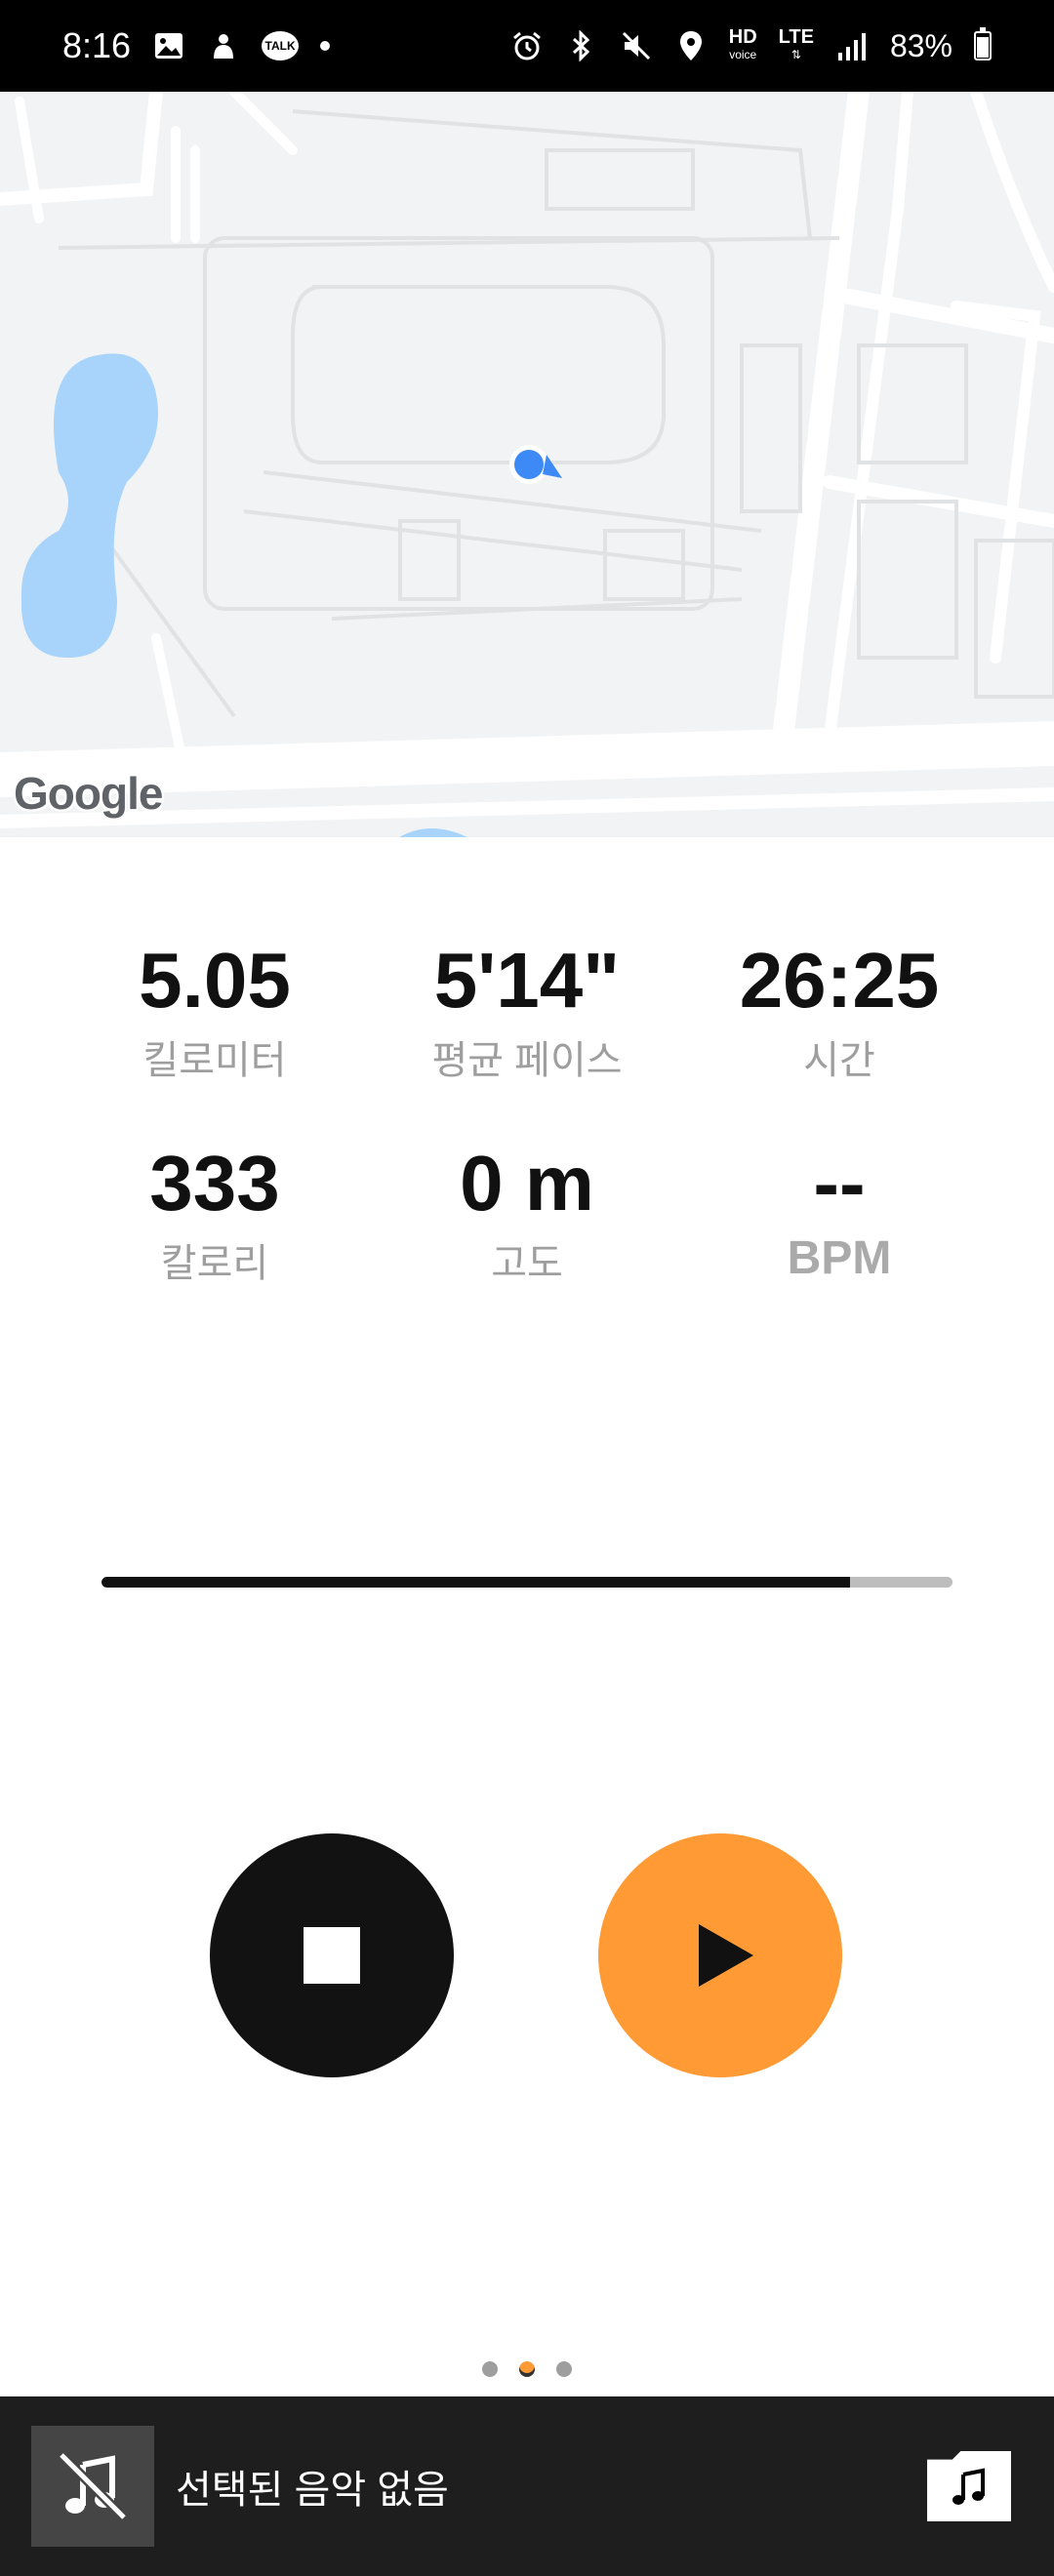 The height and width of the screenshot is (2576, 1054). Describe the element at coordinates (214, 1060) in the screenshot. I see `distance-label: 킬로미터` at that location.